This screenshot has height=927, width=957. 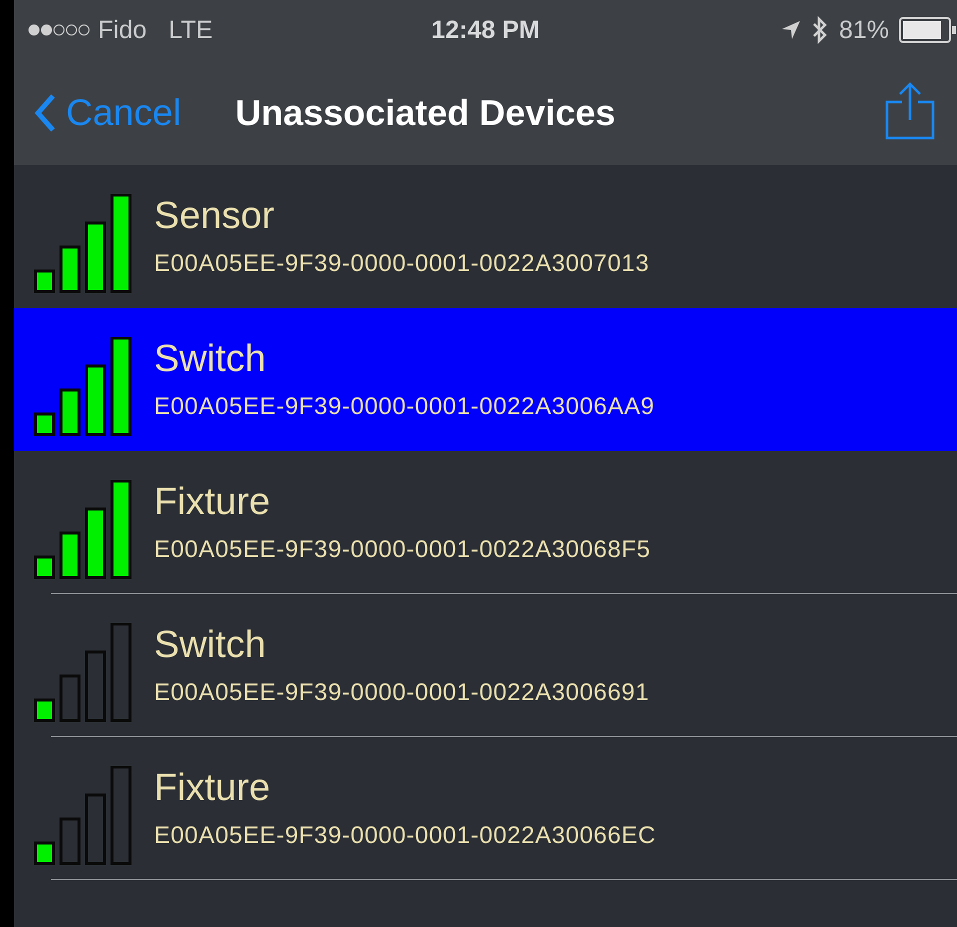 What do you see at coordinates (425, 113) in the screenshot?
I see `screen-title: Unassociated Devices` at bounding box center [425, 113].